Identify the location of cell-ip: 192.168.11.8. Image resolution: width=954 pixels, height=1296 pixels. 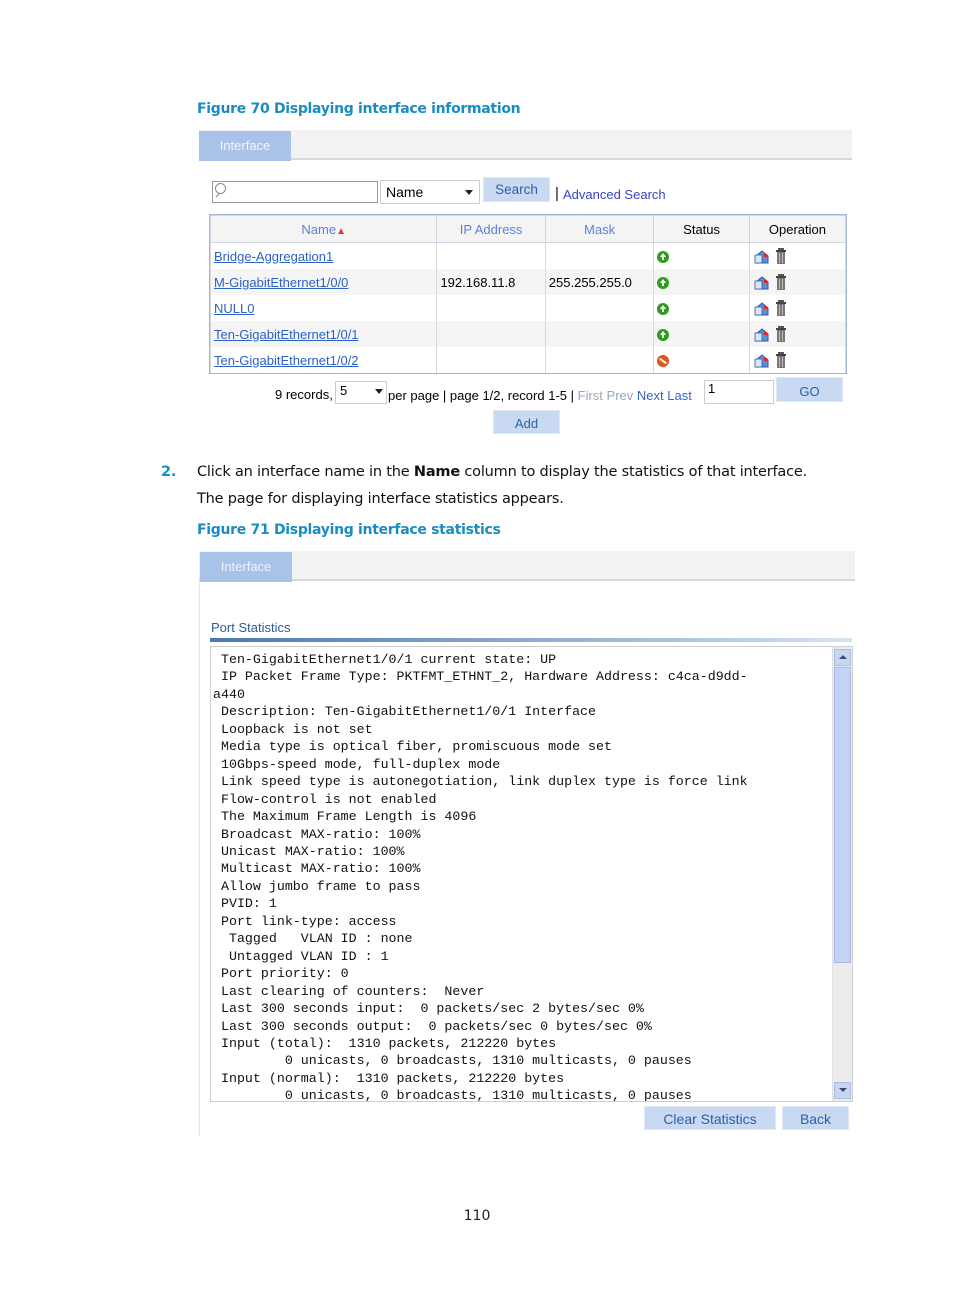
(491, 282).